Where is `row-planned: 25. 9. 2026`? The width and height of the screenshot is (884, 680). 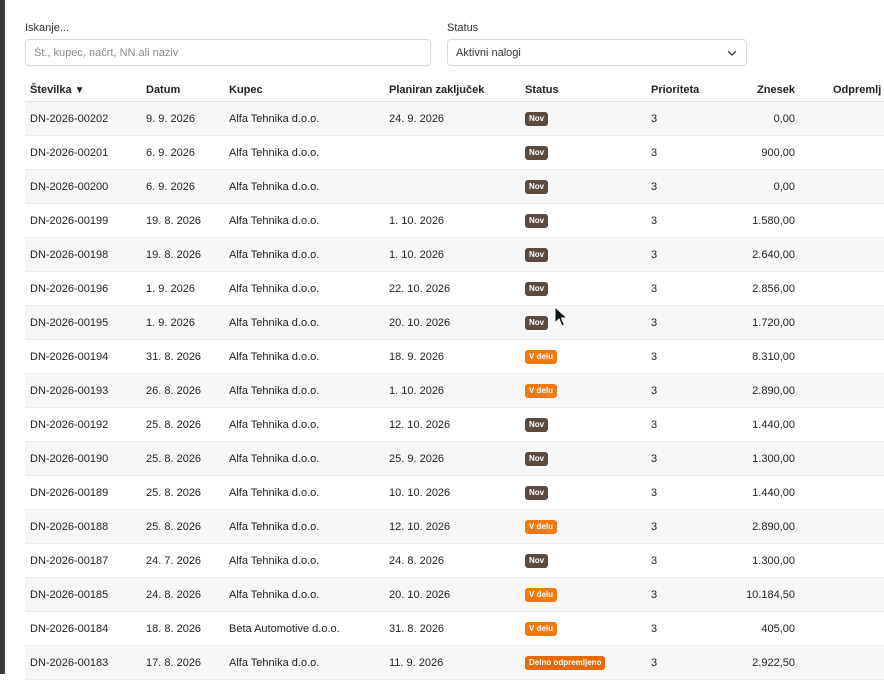
row-planned: 25. 9. 2026 is located at coordinates (417, 458).